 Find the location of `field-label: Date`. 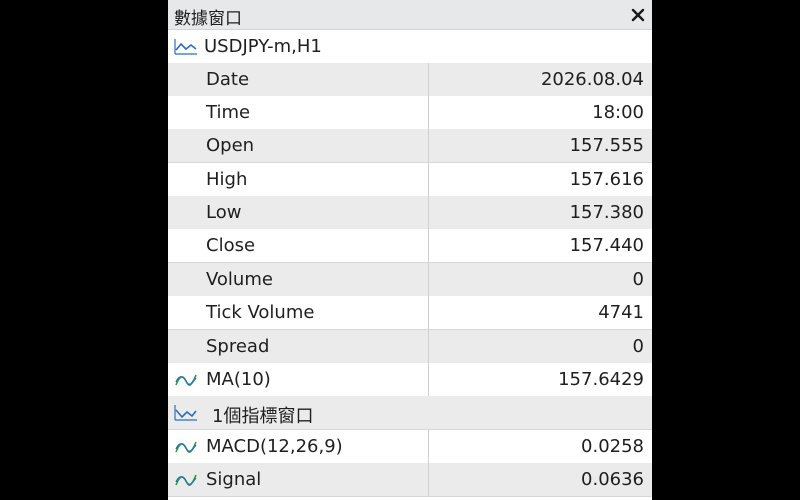

field-label: Date is located at coordinates (228, 79).